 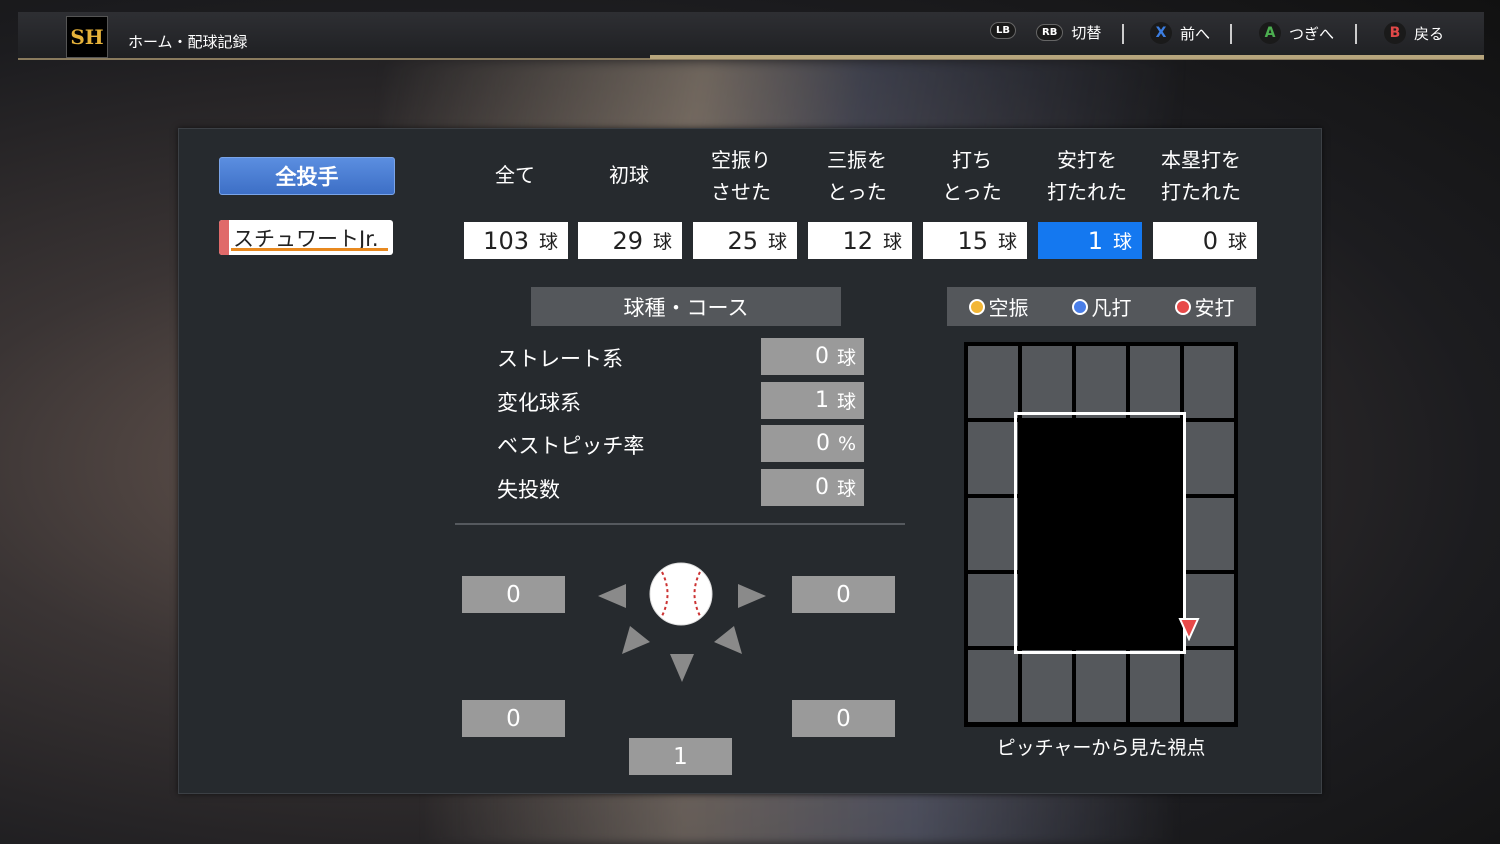 What do you see at coordinates (1086, 33) in the screenshot?
I see `hint-switch-label: 切替` at bounding box center [1086, 33].